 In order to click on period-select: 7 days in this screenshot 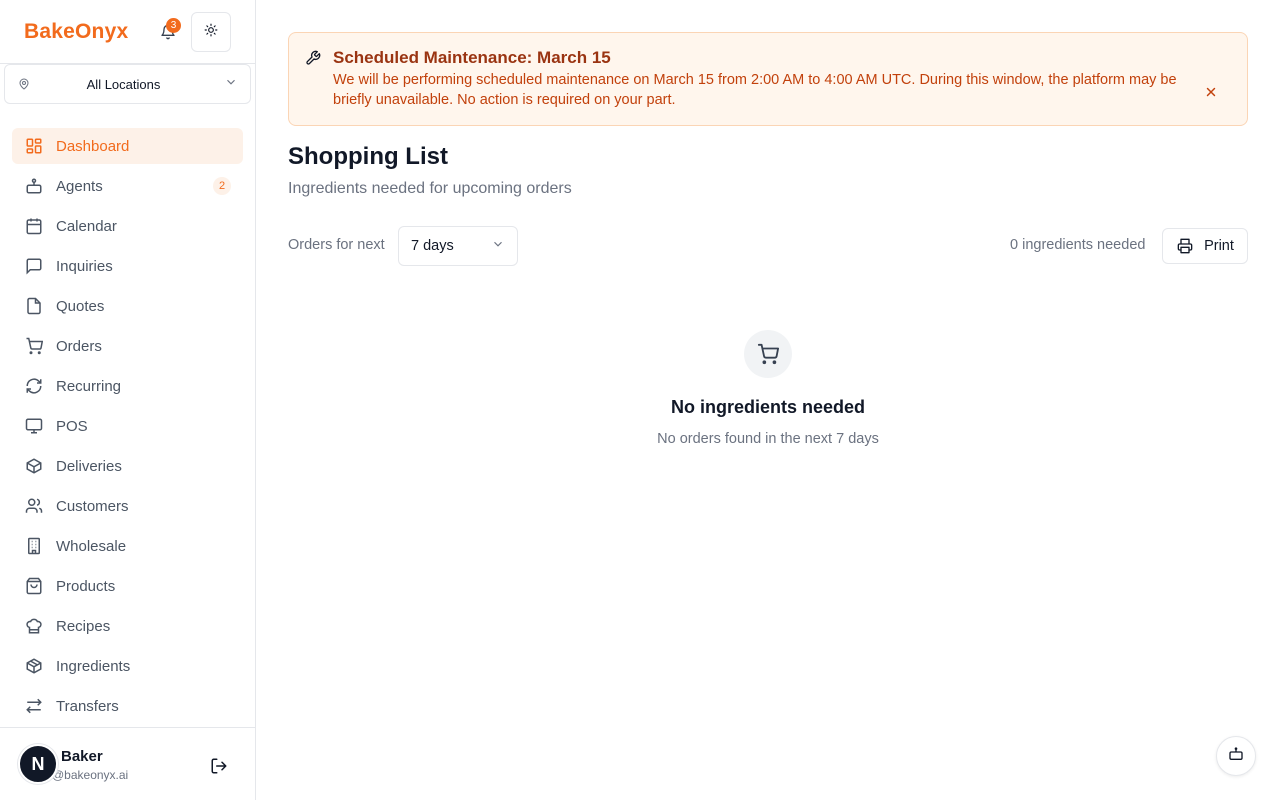, I will do `click(458, 246)`.